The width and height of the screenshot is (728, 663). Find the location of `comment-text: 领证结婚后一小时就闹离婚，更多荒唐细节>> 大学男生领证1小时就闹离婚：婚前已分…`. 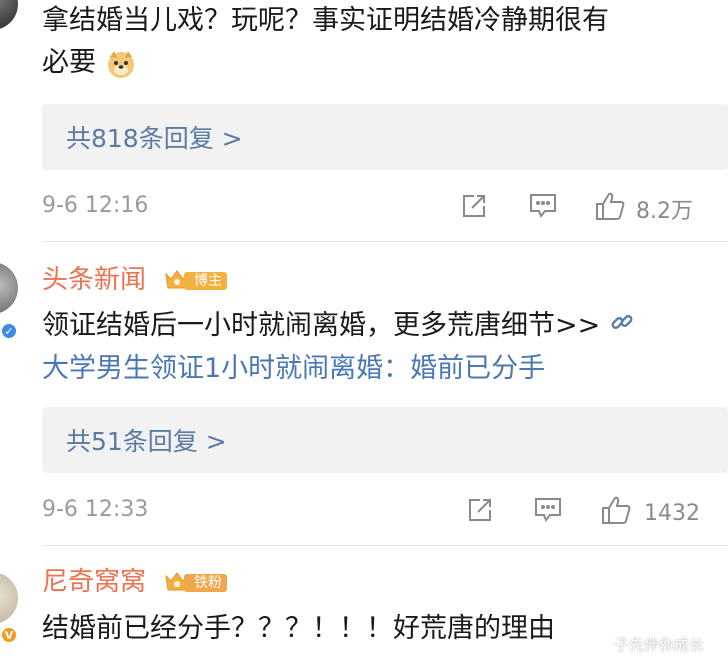

comment-text: 领证结婚后一小时就闹离婚，更多荒唐细节>> 大学男生领证1小时就闹离婚：婚前已分… is located at coordinates (372, 347).